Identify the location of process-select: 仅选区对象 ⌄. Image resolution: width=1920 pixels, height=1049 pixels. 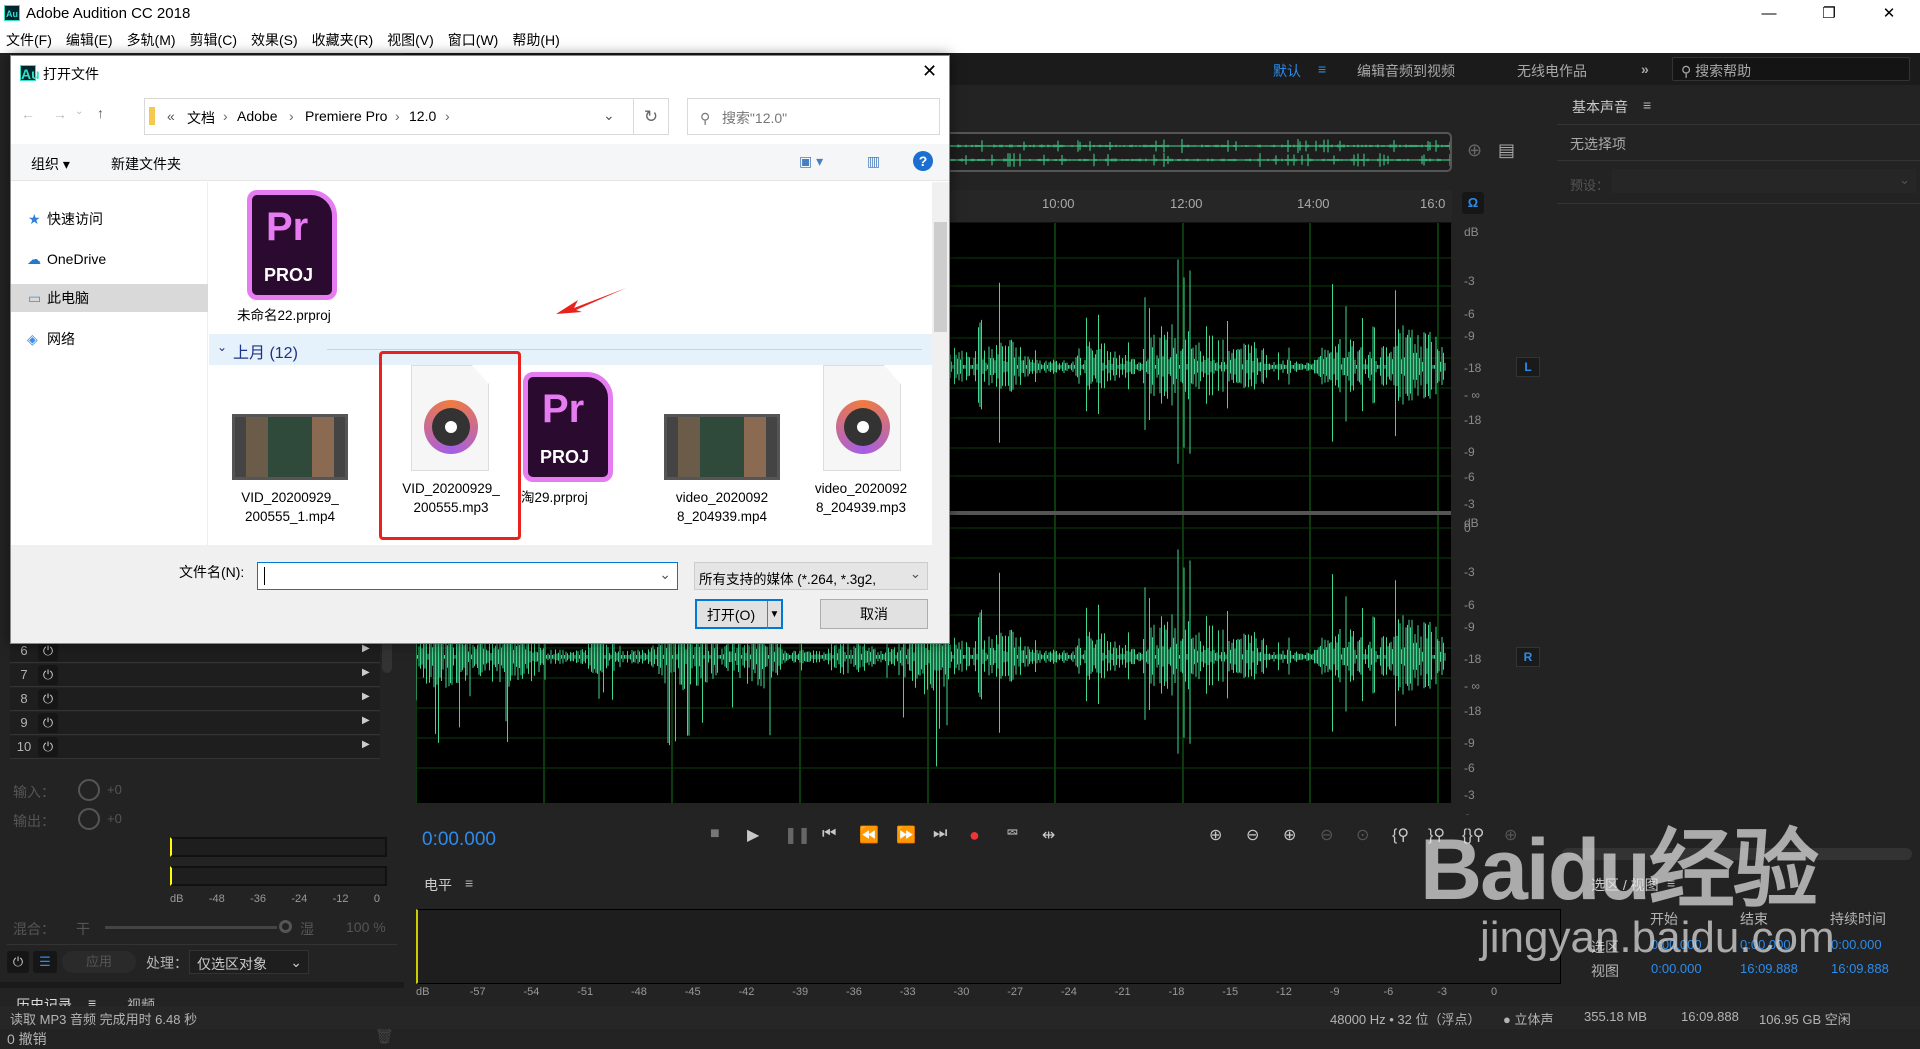
(249, 962).